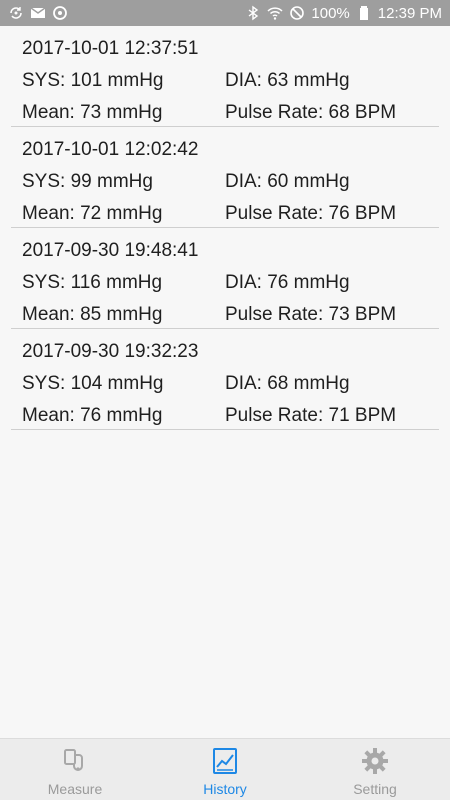  What do you see at coordinates (297, 13) in the screenshot?
I see `do-not-disturb-icon` at bounding box center [297, 13].